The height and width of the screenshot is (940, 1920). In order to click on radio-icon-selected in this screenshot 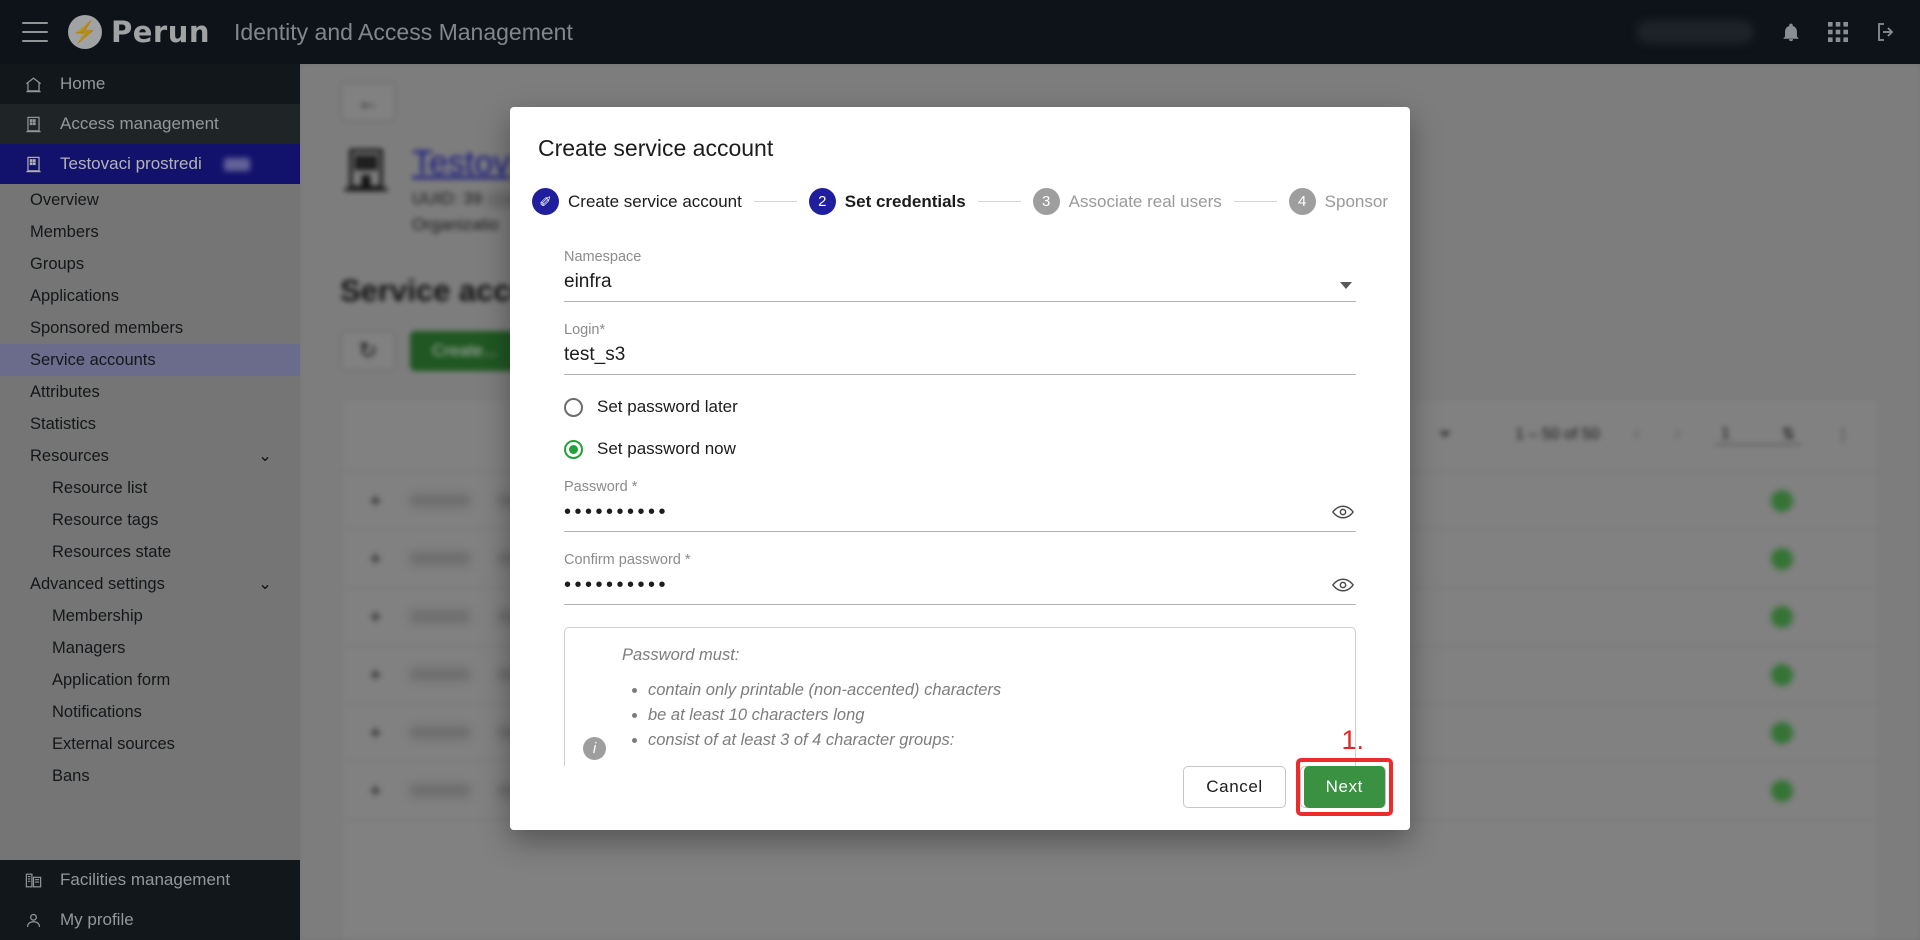, I will do `click(573, 449)`.